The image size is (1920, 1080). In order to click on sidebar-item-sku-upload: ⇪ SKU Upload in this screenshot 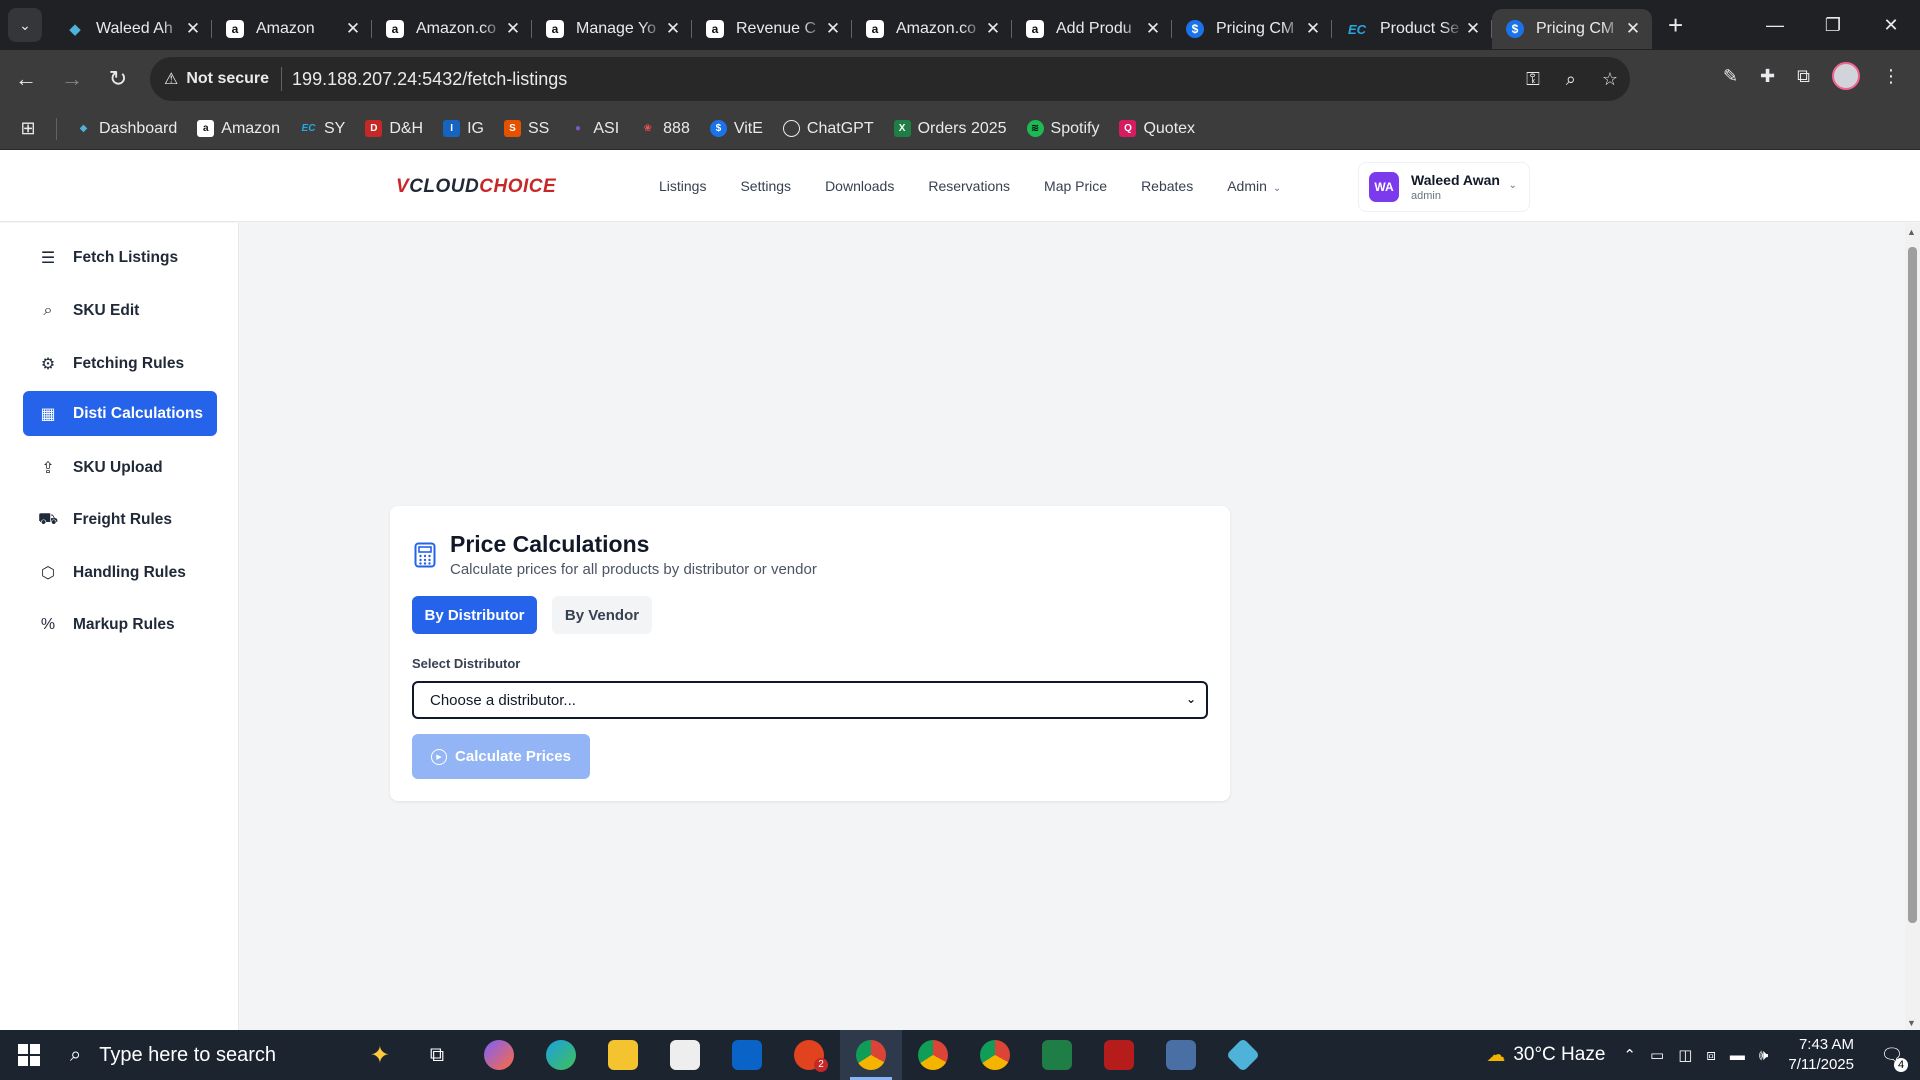, I will do `click(120, 467)`.